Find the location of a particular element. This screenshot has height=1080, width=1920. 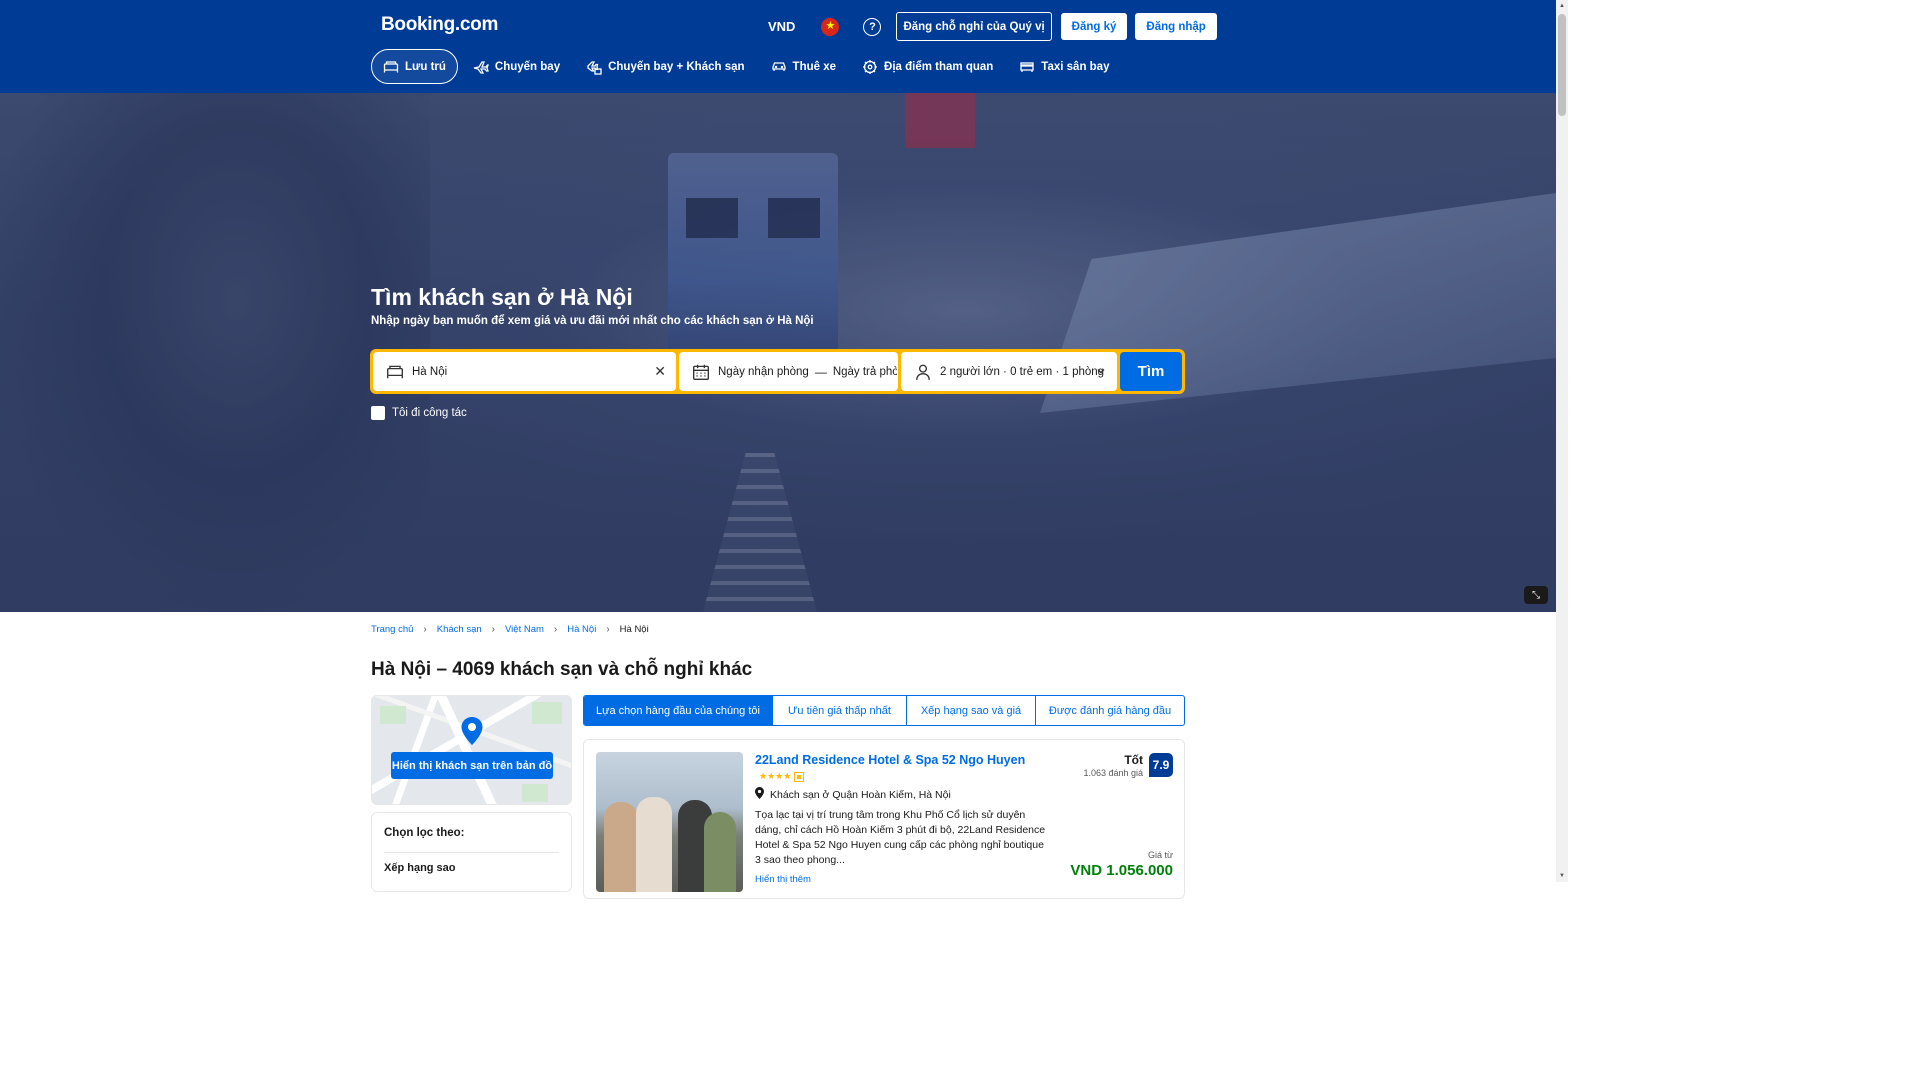

filter-star-rating: Xếp hạng sao is located at coordinates (420, 868).